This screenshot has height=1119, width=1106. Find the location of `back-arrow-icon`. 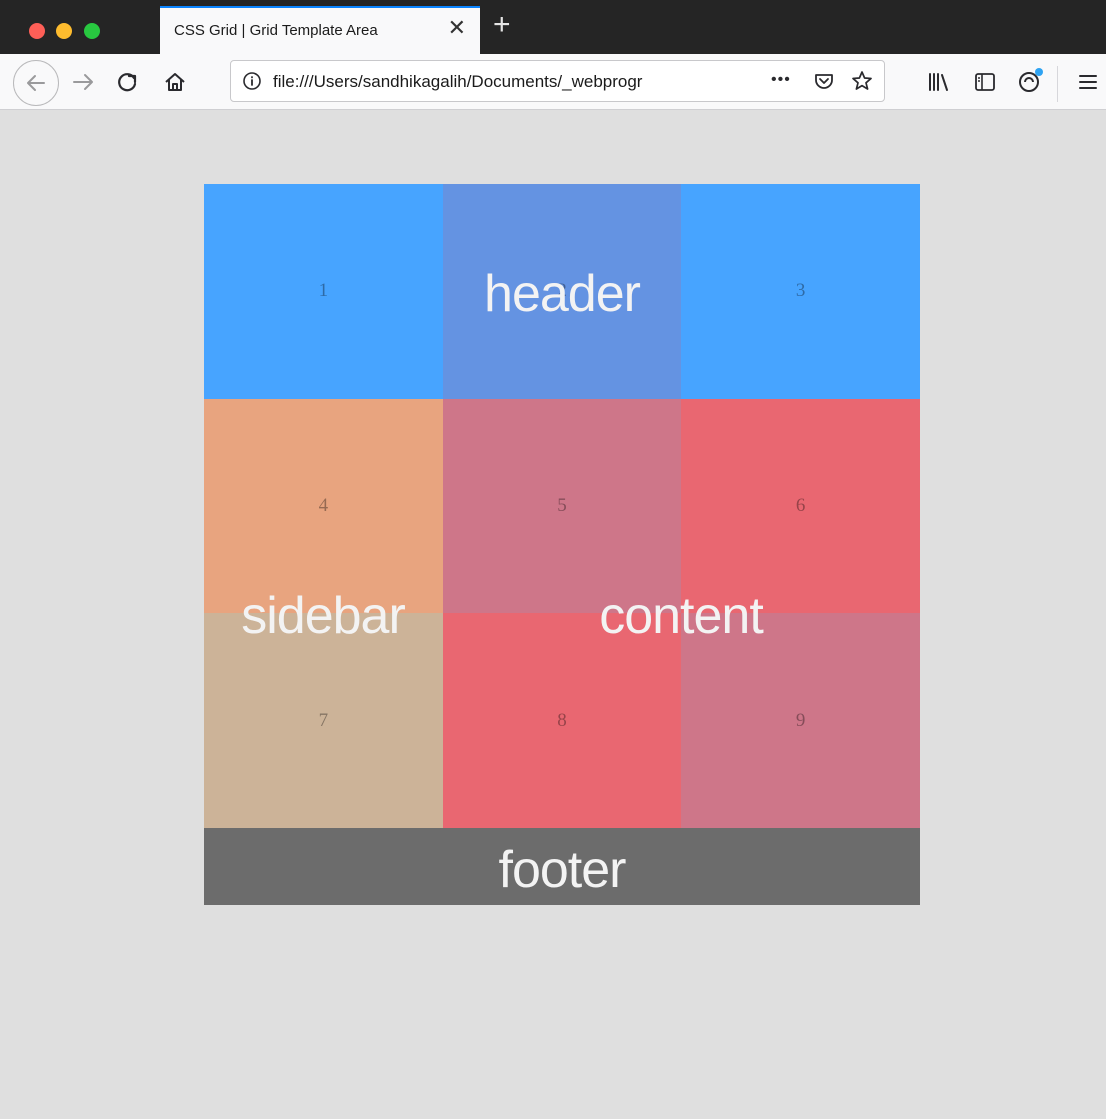

back-arrow-icon is located at coordinates (36, 83).